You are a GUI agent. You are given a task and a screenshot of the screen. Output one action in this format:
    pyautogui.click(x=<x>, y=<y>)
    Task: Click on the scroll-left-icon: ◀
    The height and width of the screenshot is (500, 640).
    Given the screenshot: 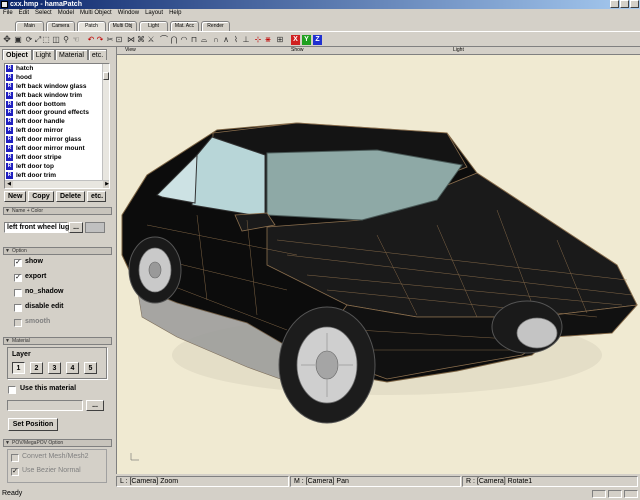 What is the action you would take?
    pyautogui.click(x=9, y=184)
    